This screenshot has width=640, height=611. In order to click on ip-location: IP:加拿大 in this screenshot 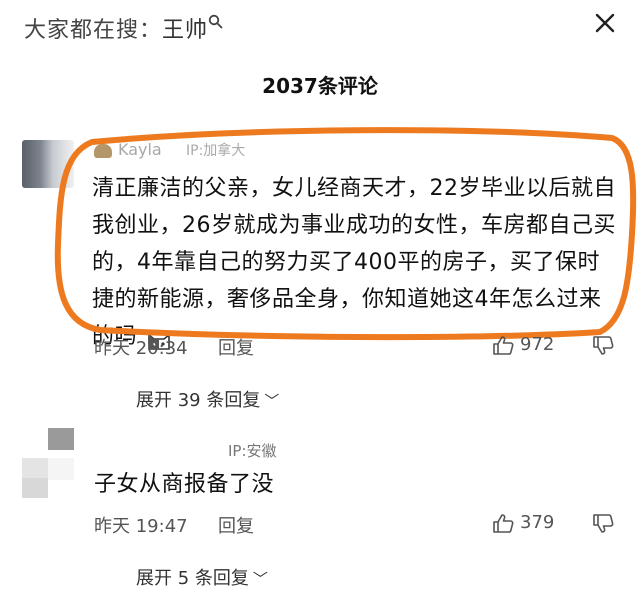, I will do `click(216, 151)`.